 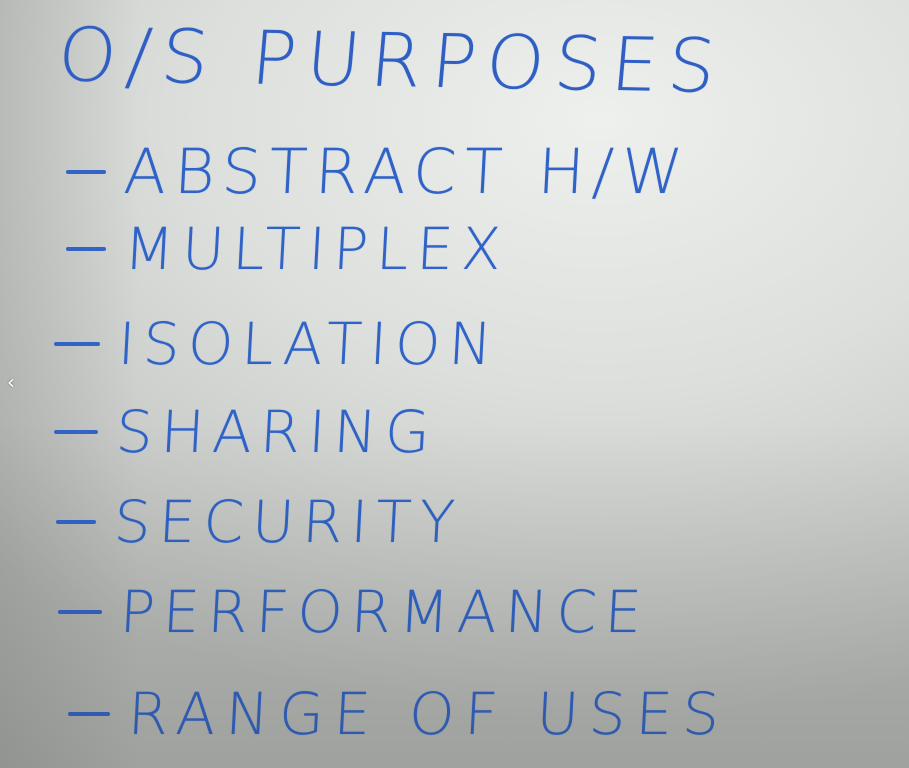 I want to click on board-heading: O/S PURPOSES, so click(x=391, y=61).